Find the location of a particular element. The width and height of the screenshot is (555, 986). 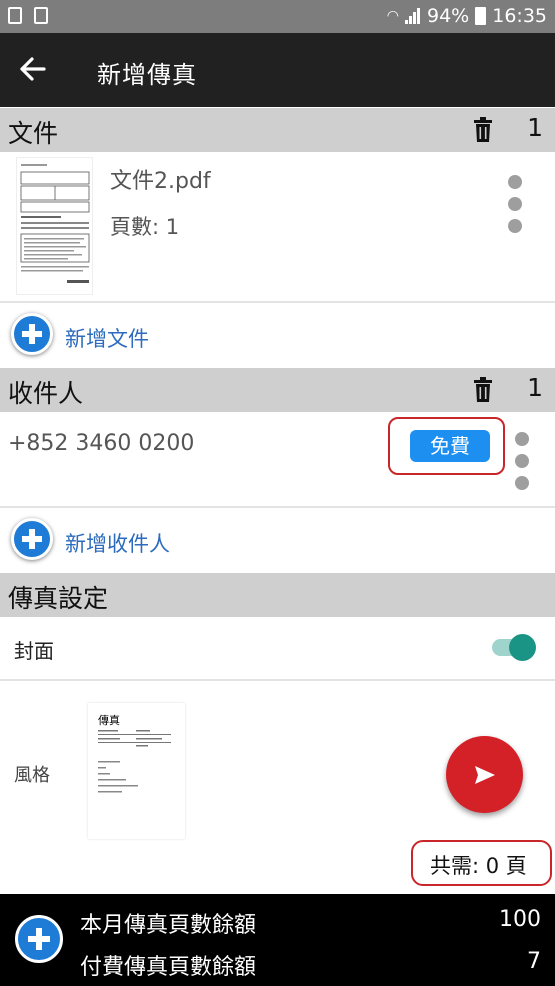

delete-recipients-button is located at coordinates (483, 390).